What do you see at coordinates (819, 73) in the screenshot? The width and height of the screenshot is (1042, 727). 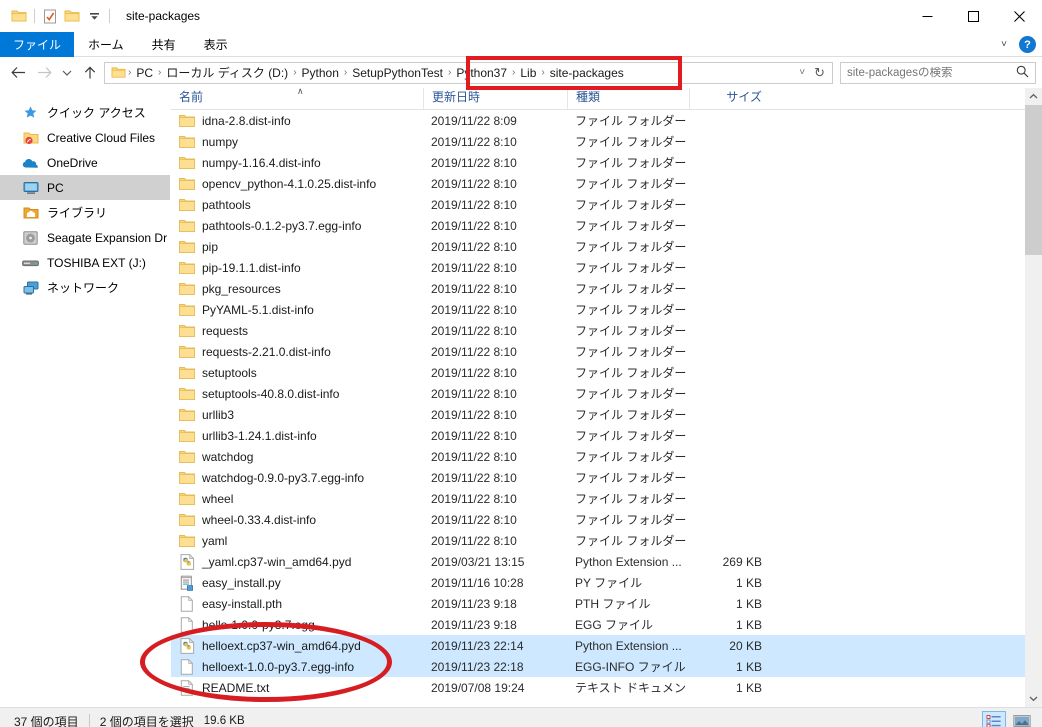 I see `refresh-icon: ↻` at bounding box center [819, 73].